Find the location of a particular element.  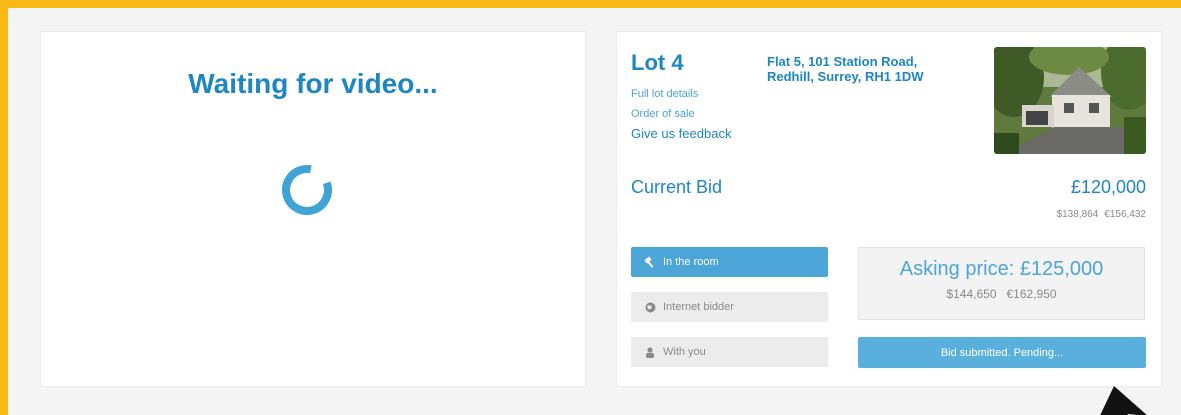

bidder-with-you: With you is located at coordinates (729, 352).